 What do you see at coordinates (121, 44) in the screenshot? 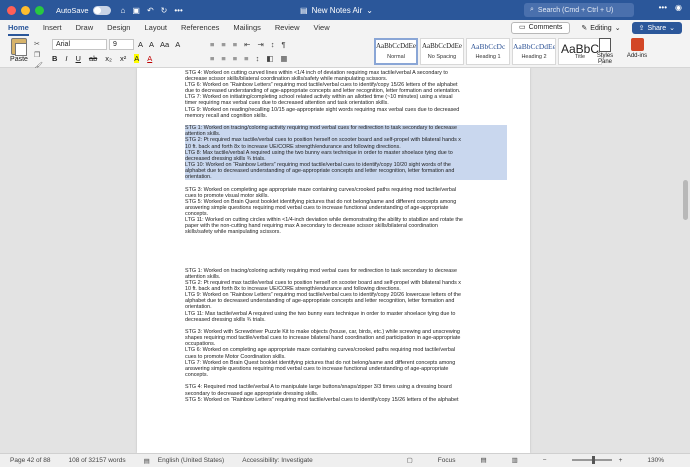
I see `font-size-select: 9` at bounding box center [121, 44].